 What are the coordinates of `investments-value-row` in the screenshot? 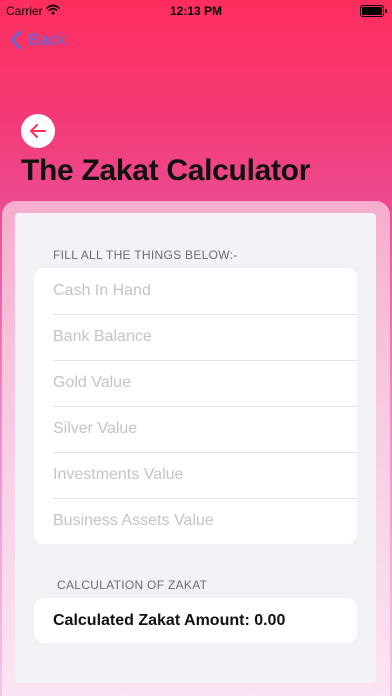 It's located at (195, 475).